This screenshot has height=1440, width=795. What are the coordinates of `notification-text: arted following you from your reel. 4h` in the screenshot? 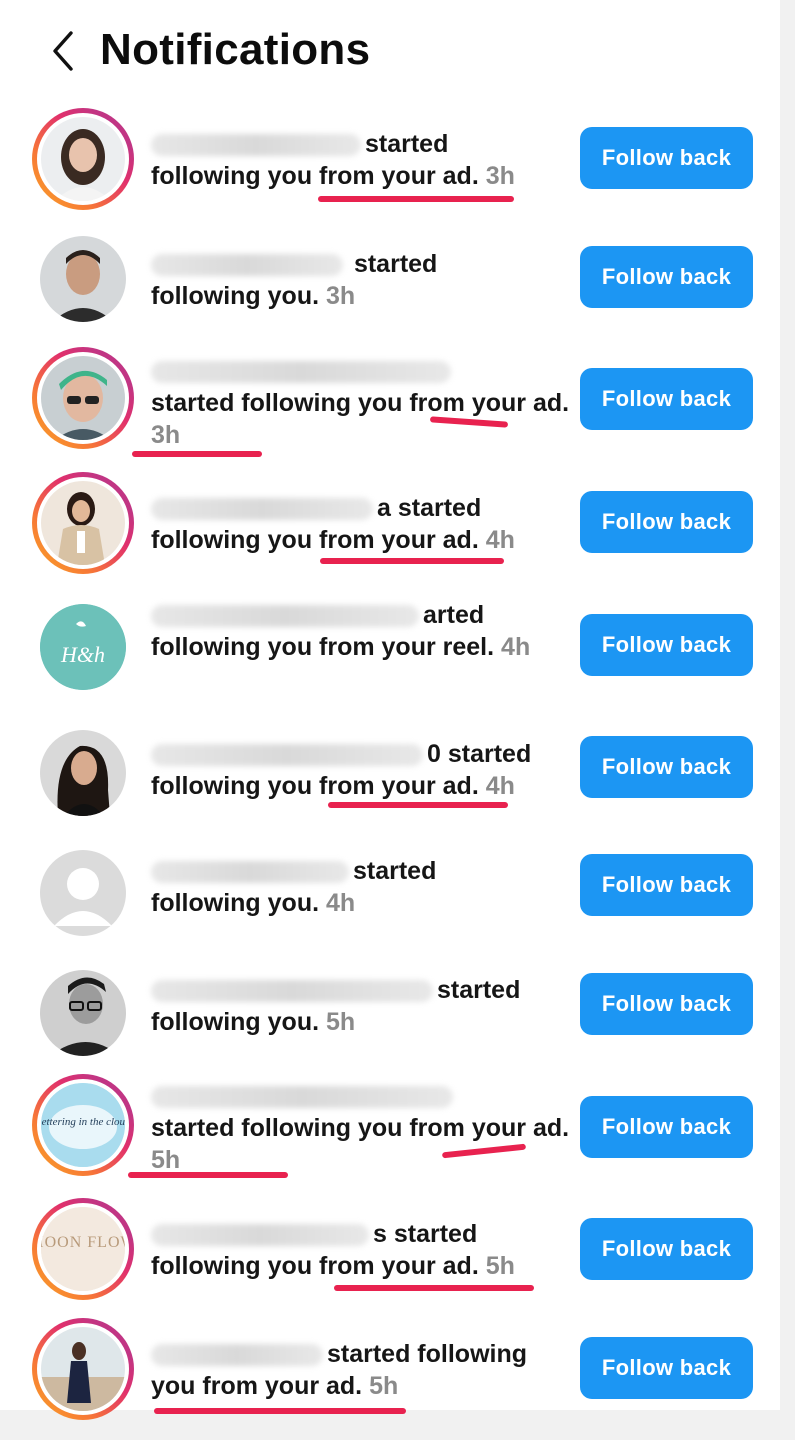 It's located at (341, 631).